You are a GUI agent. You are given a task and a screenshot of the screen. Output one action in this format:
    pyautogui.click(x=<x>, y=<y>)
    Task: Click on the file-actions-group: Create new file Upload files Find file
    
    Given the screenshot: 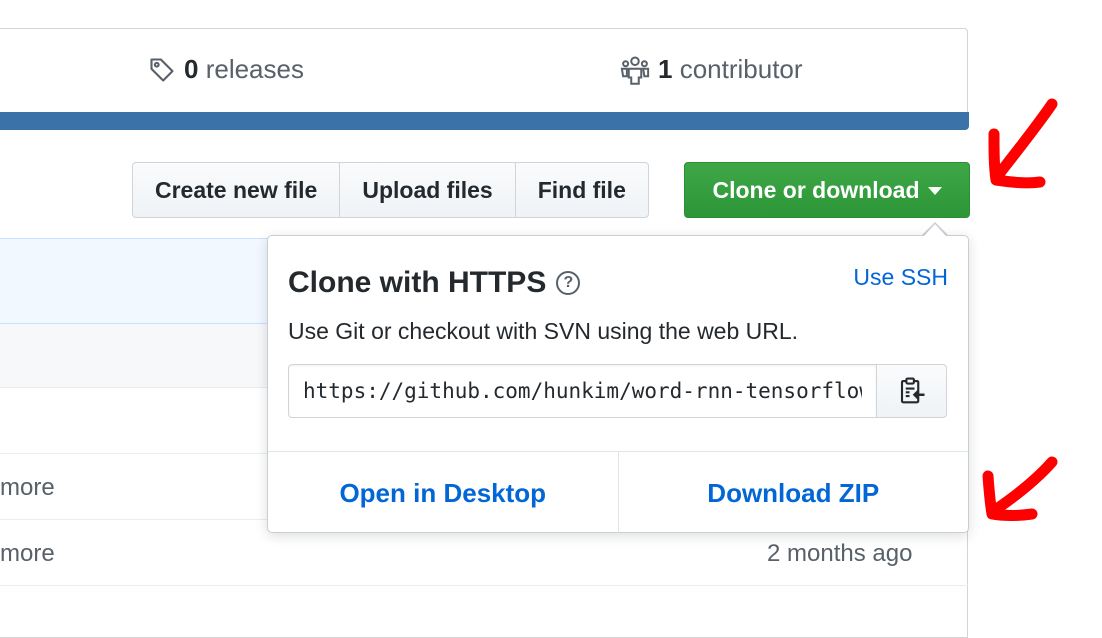 What is the action you would take?
    pyautogui.click(x=390, y=190)
    